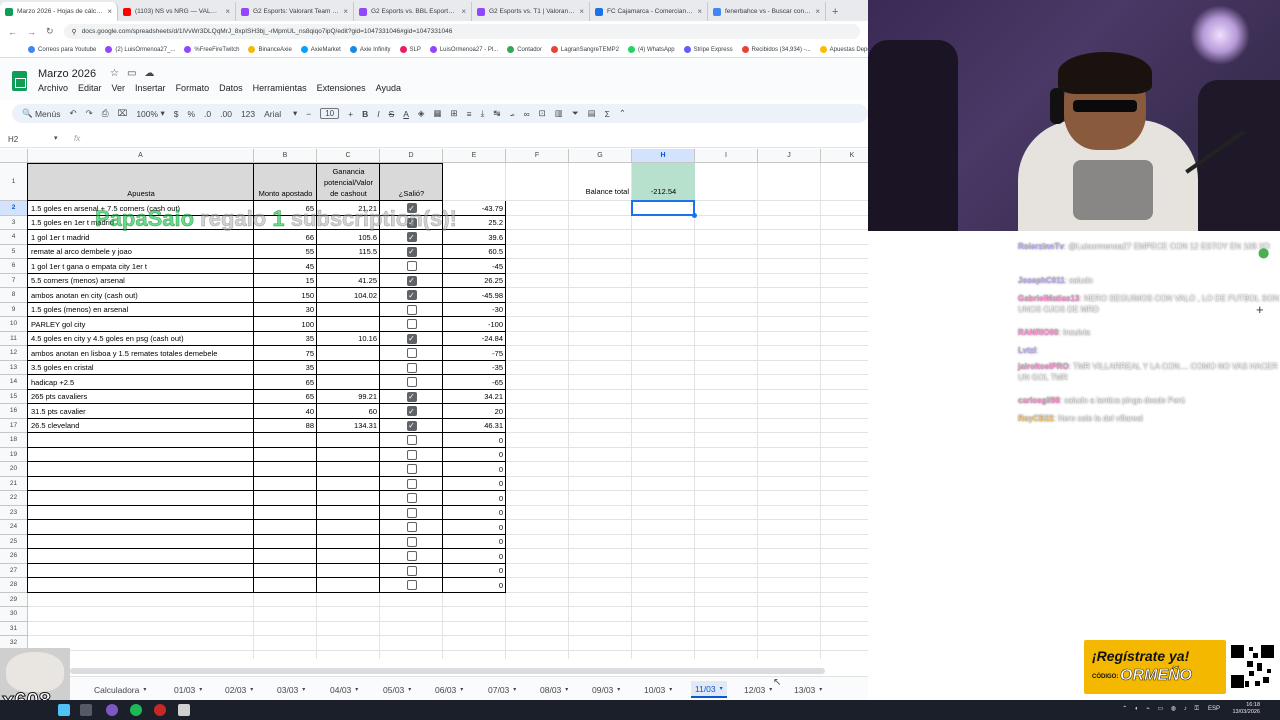 The image size is (1280, 720). What do you see at coordinates (474, 411) in the screenshot?
I see `resultado-cell: 20` at bounding box center [474, 411].